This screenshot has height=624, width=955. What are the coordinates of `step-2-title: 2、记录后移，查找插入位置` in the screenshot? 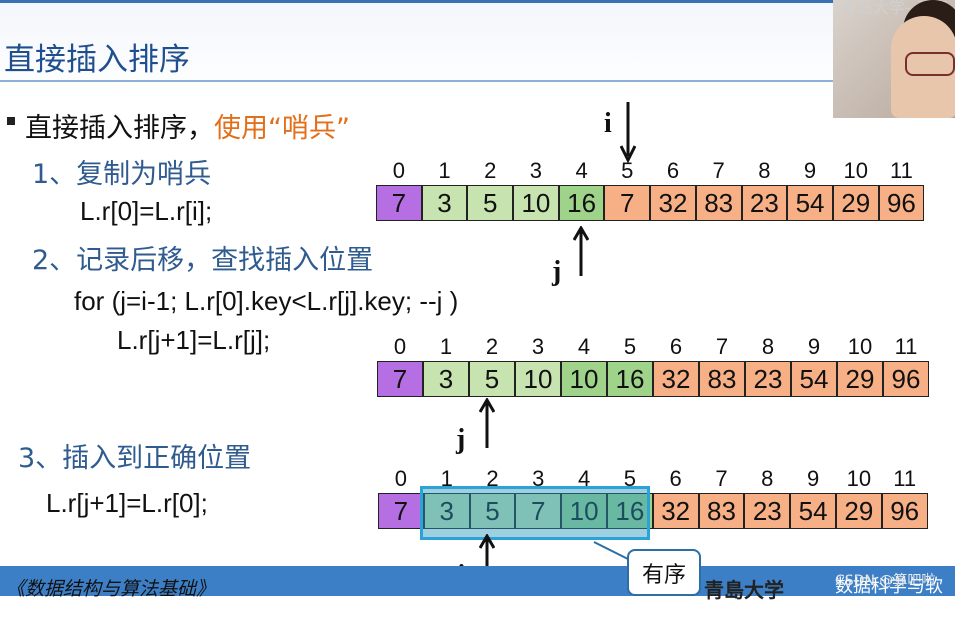 It's located at (203, 260).